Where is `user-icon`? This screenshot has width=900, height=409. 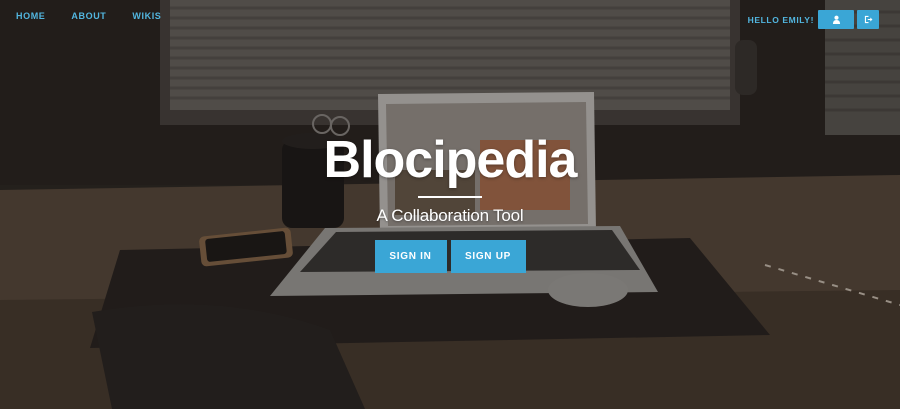
user-icon is located at coordinates (836, 19).